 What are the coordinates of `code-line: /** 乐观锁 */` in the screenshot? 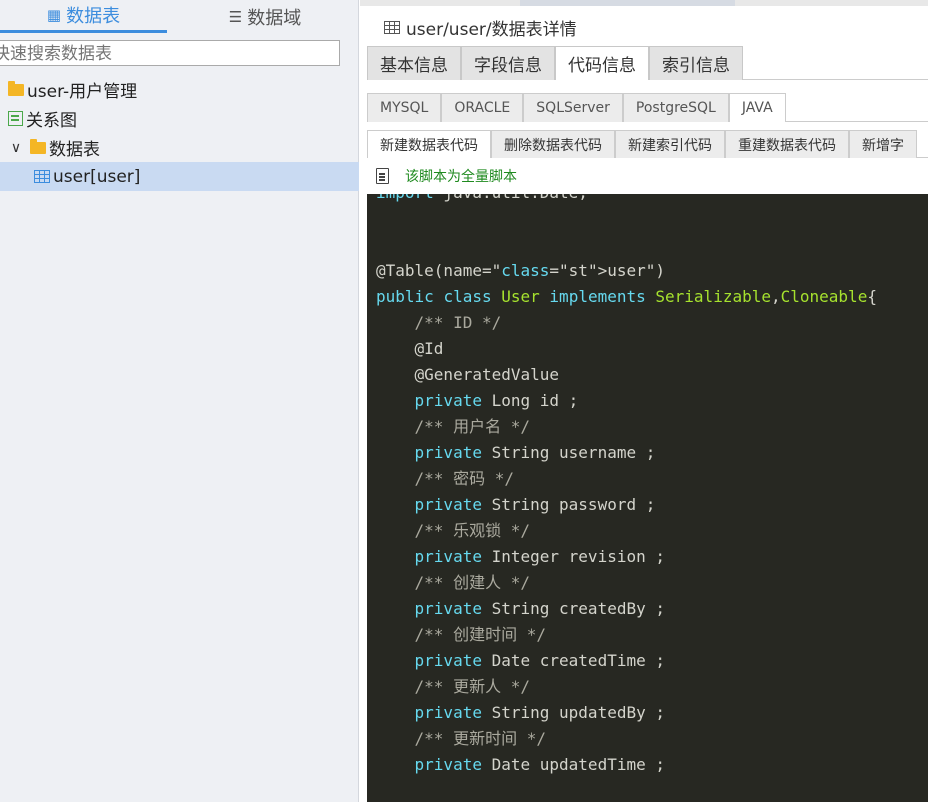 It's located at (453, 530).